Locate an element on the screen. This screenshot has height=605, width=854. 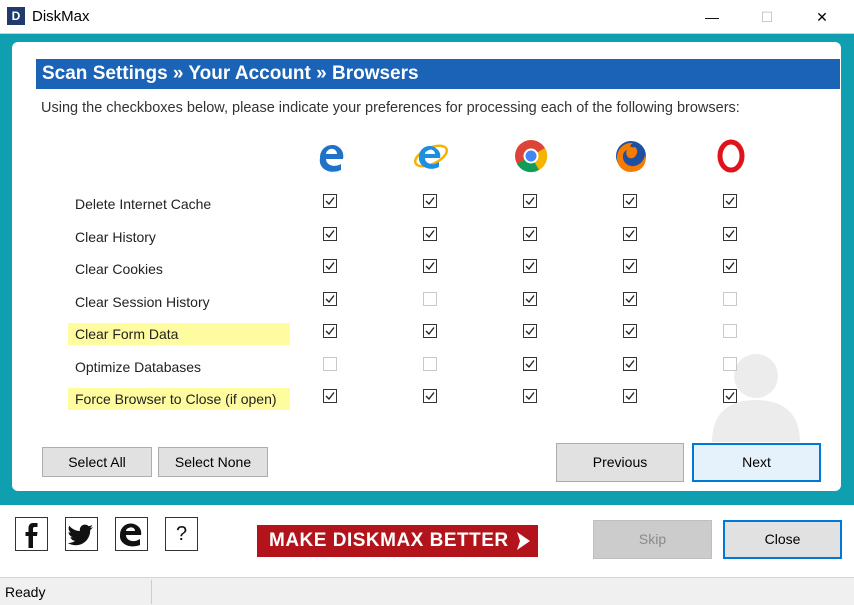
option-force-browser-close: Force Browser to Close (if open) is located at coordinates (179, 399).